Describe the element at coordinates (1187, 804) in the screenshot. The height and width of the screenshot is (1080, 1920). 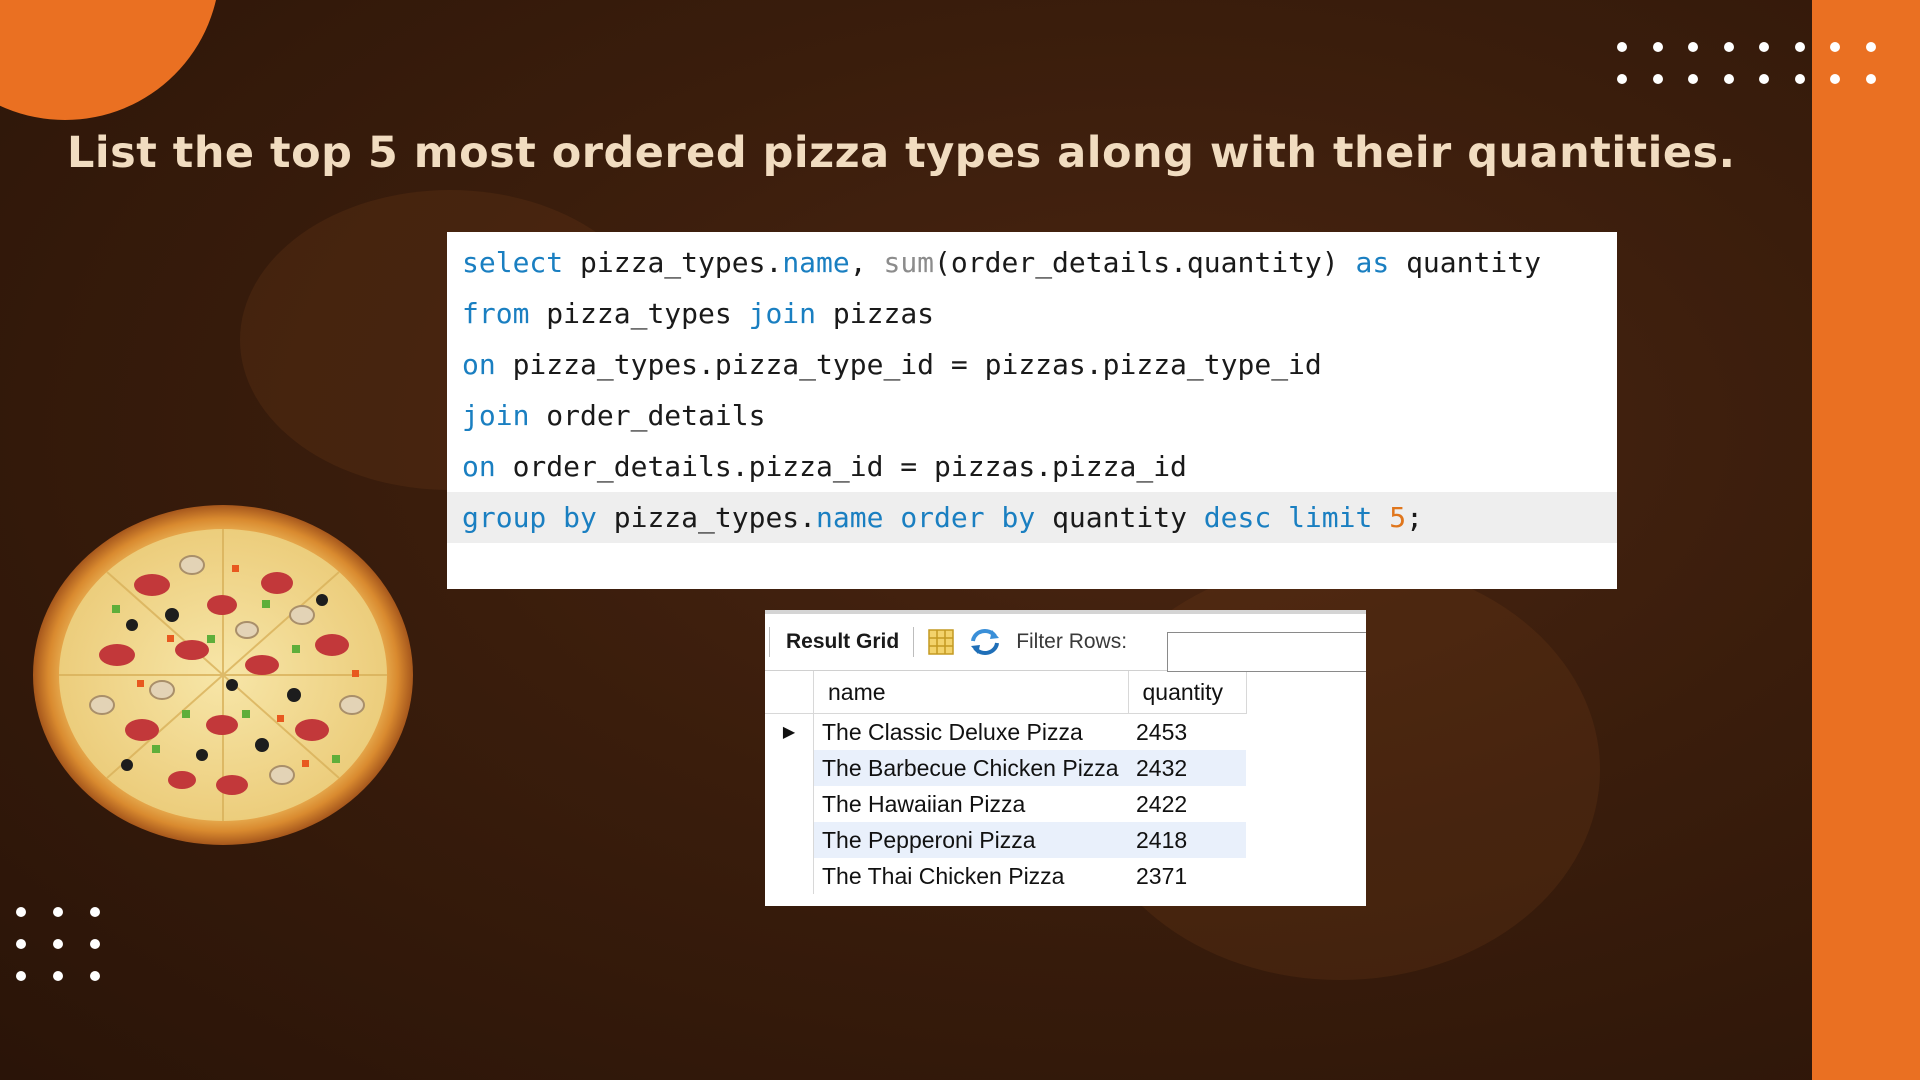
I see `cell-quantity: 2422` at that location.